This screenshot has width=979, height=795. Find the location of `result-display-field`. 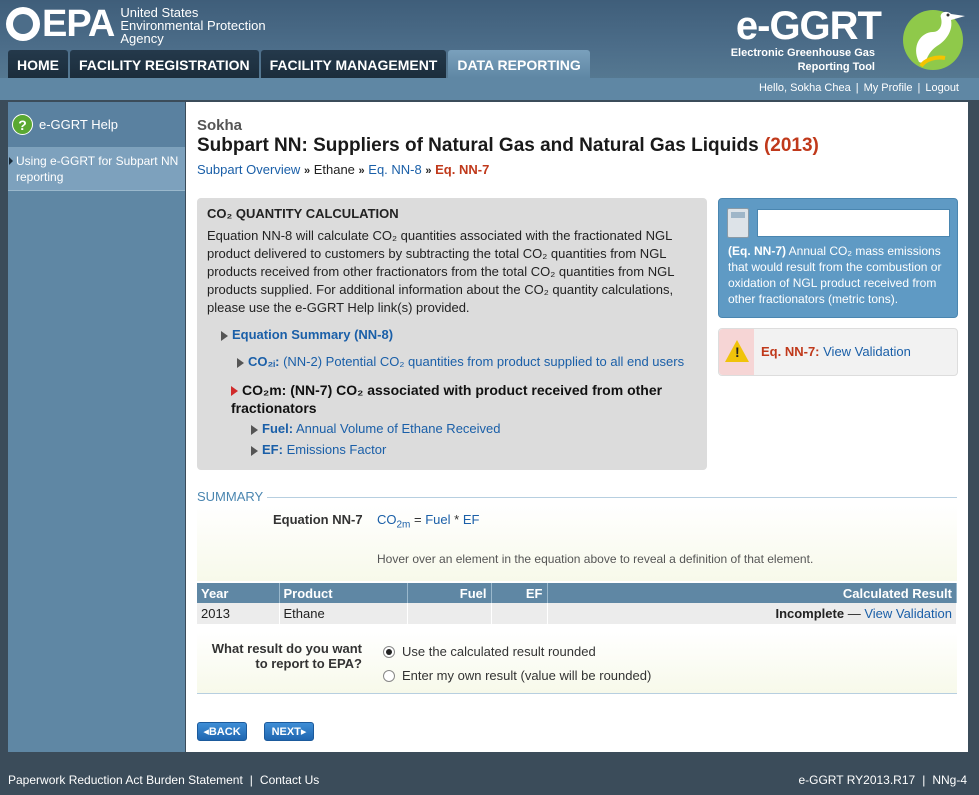

result-display-field is located at coordinates (853, 223).